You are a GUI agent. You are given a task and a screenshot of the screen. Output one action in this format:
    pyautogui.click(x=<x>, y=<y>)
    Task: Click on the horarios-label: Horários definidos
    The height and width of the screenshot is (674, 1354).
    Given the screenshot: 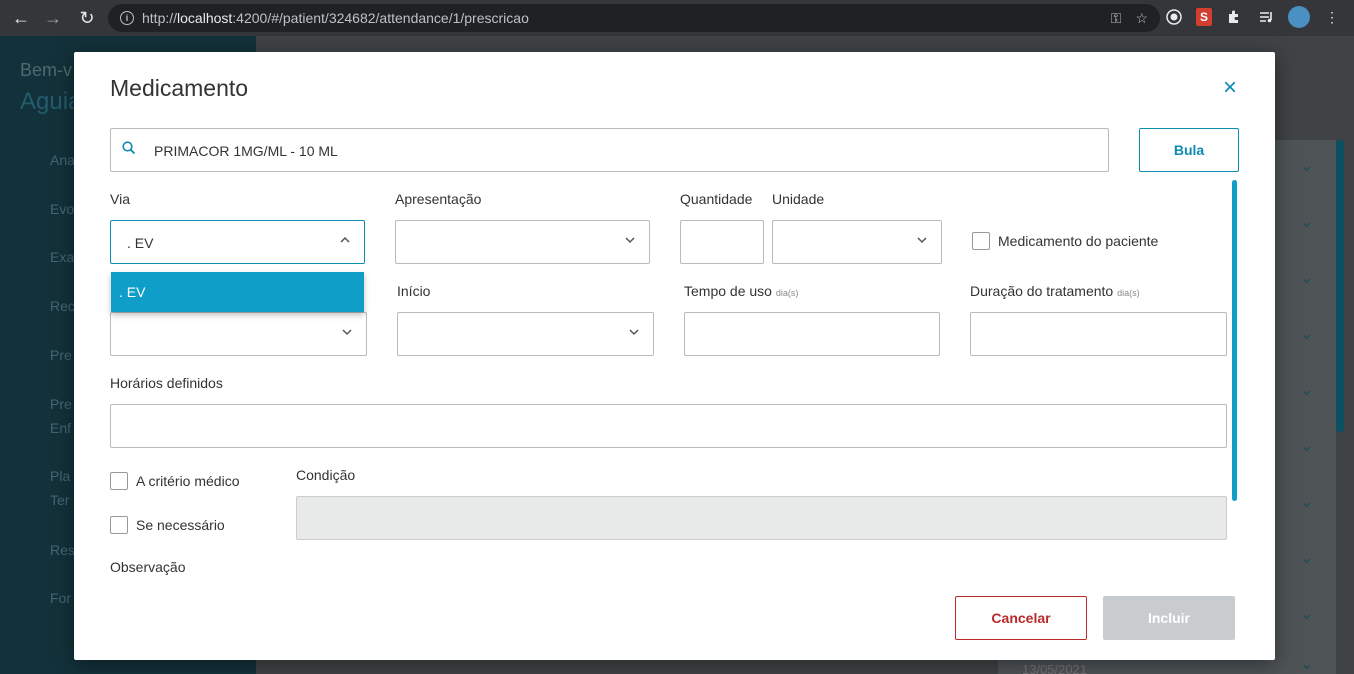 What is the action you would take?
    pyautogui.click(x=166, y=383)
    